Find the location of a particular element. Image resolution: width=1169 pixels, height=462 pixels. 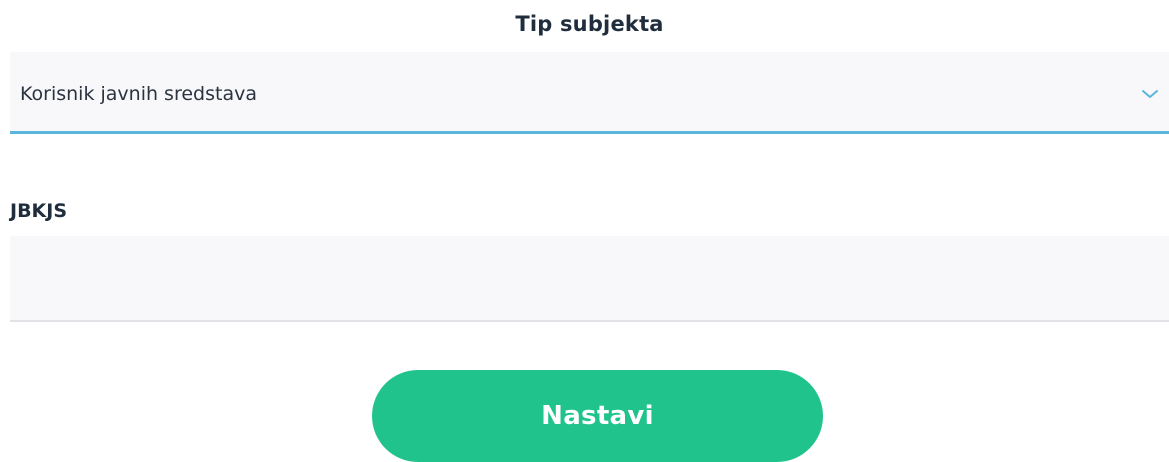

continue-button: Nastavi is located at coordinates (597, 416).